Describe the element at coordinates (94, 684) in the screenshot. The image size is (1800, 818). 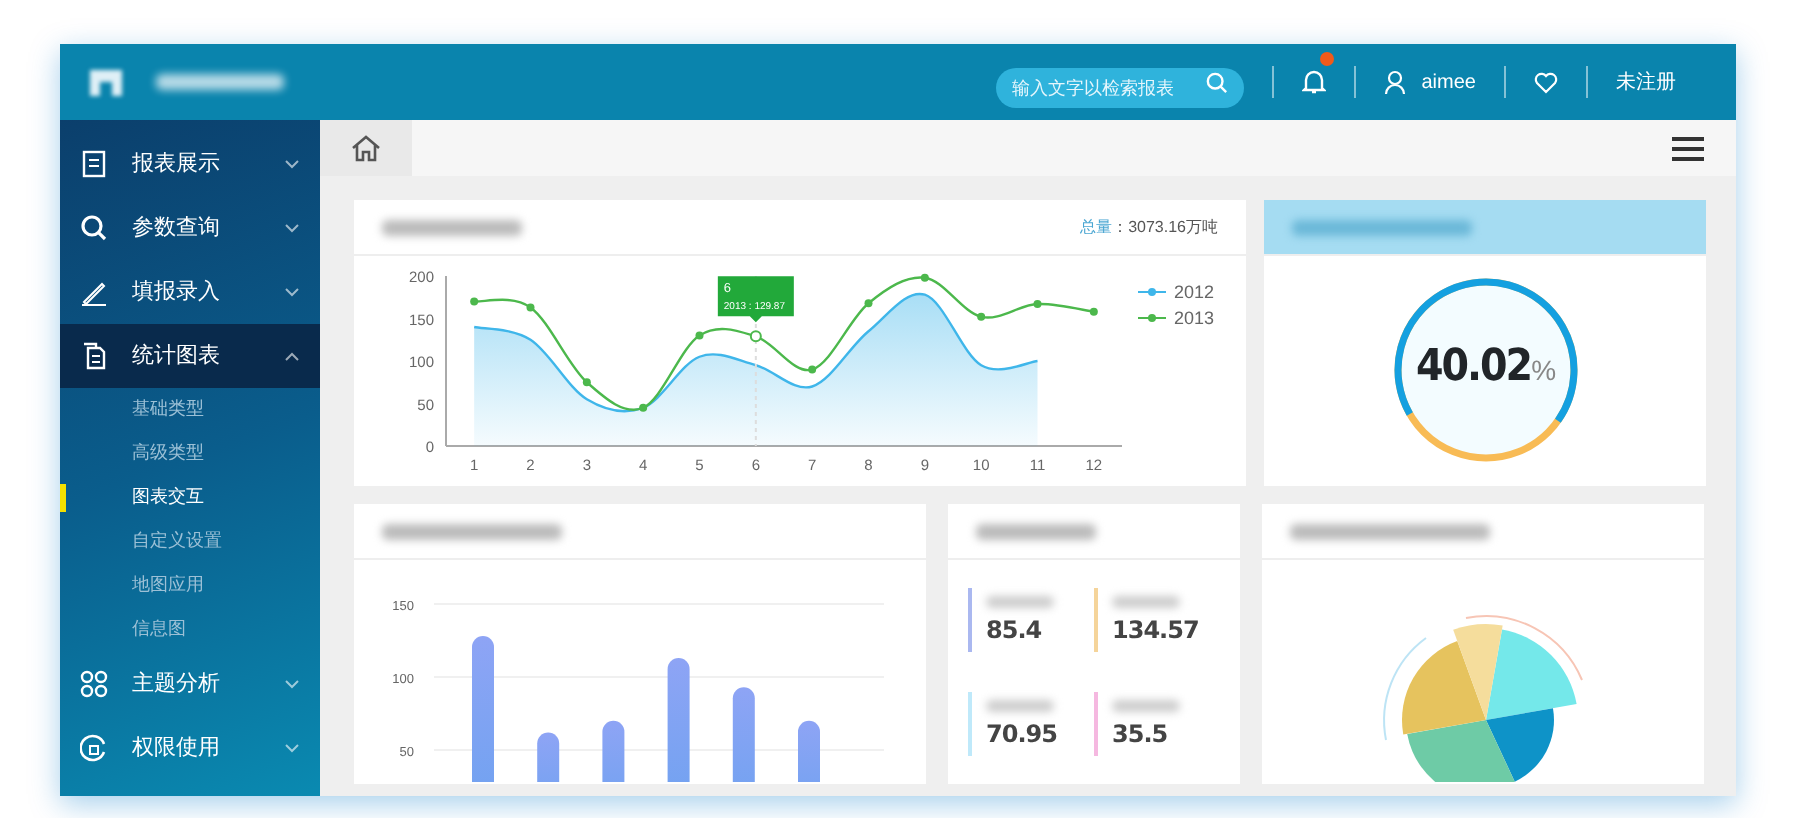
I see `grid-icon` at that location.